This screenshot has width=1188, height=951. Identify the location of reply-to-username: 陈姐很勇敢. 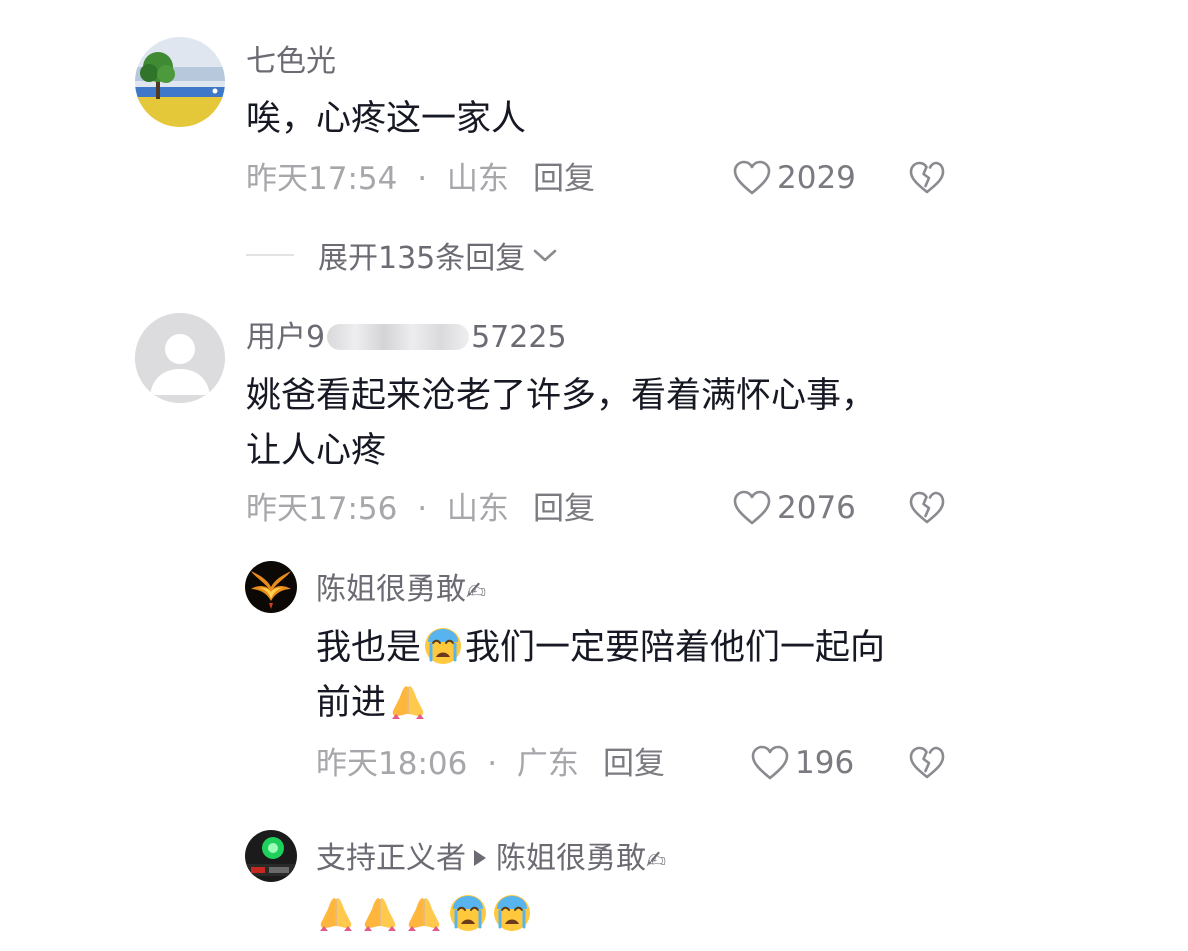
(571, 858).